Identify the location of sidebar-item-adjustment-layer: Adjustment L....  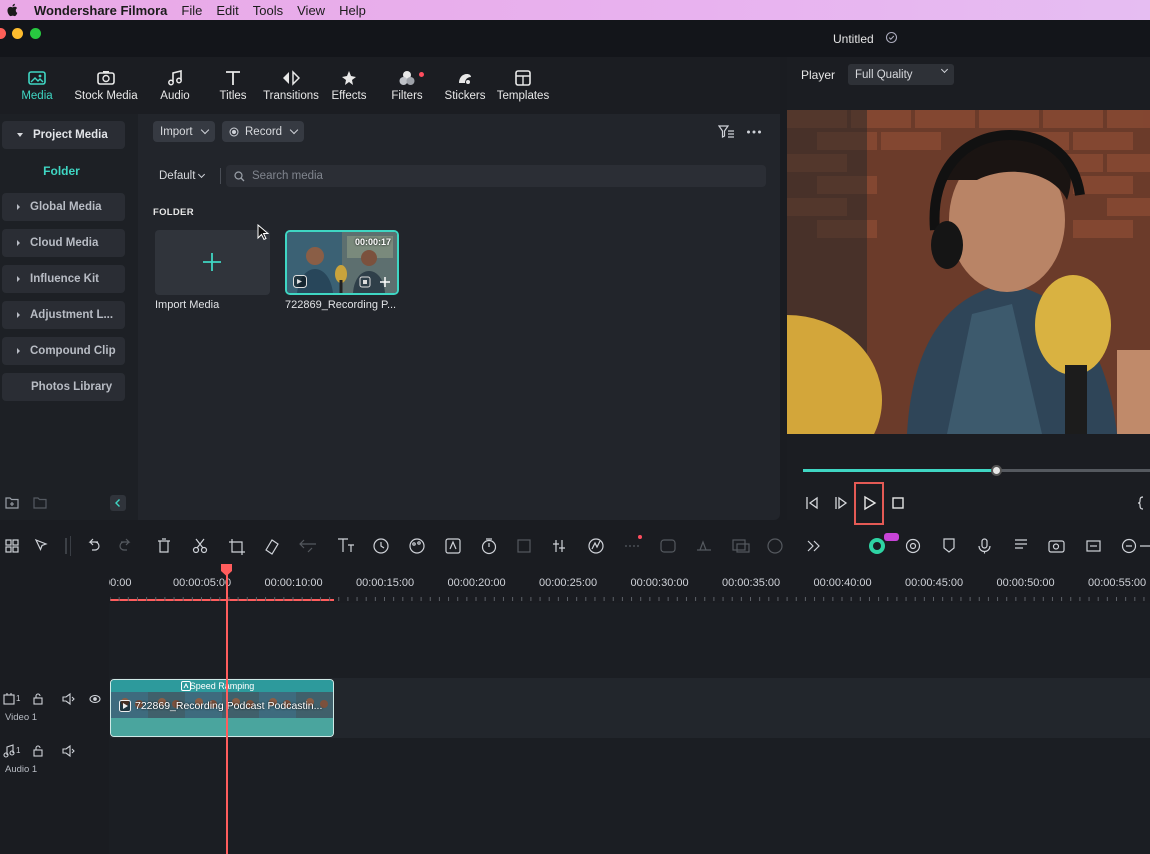
(63, 315).